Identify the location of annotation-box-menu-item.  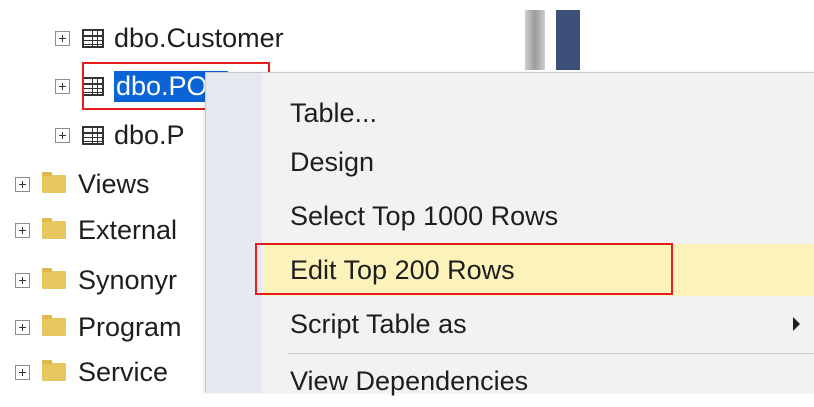
(464, 269).